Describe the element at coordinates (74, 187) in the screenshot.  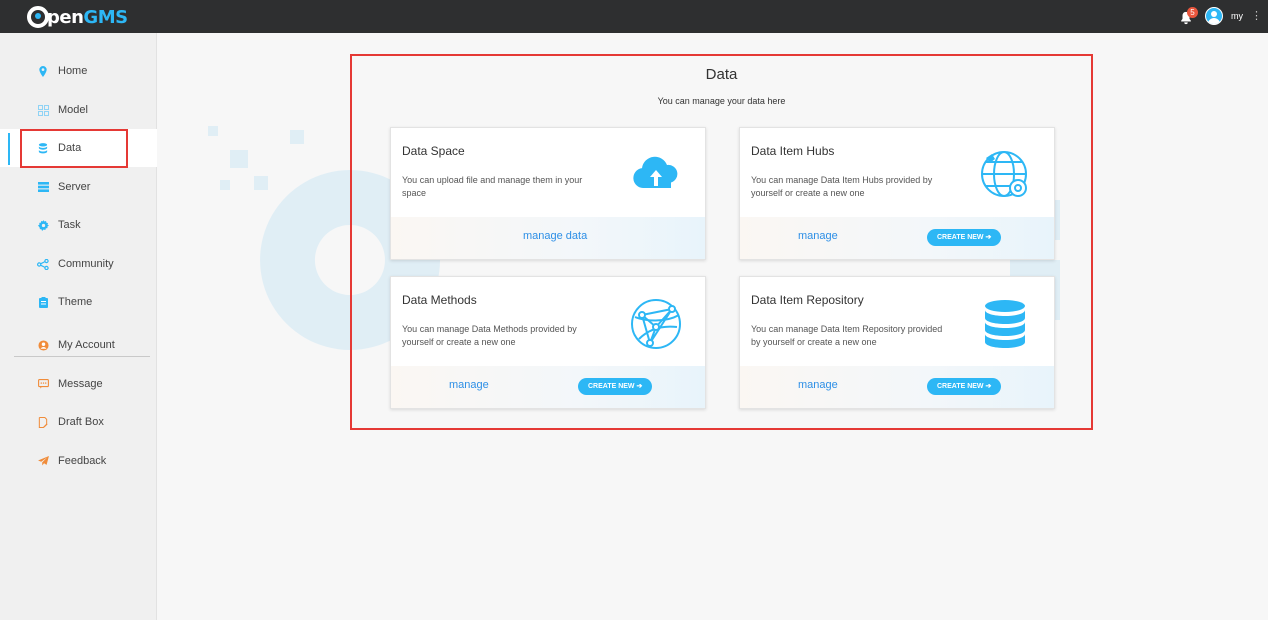
I see `sidebar-item-label: Server` at that location.